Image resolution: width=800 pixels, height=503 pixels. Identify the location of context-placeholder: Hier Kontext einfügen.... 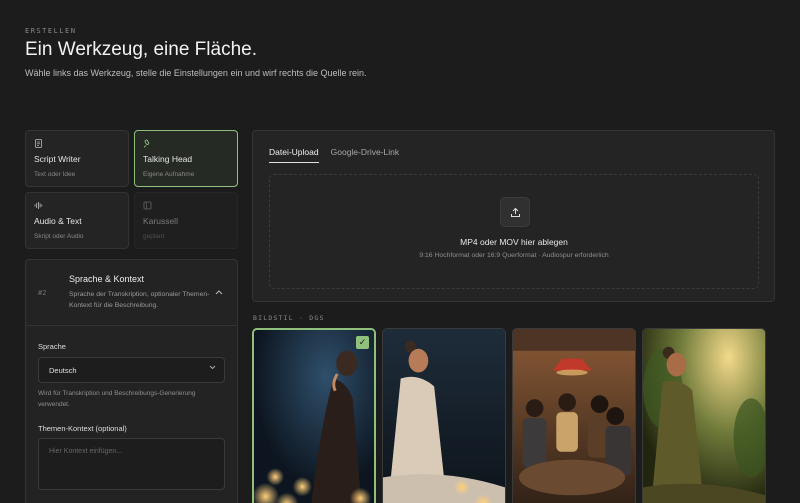
(86, 451).